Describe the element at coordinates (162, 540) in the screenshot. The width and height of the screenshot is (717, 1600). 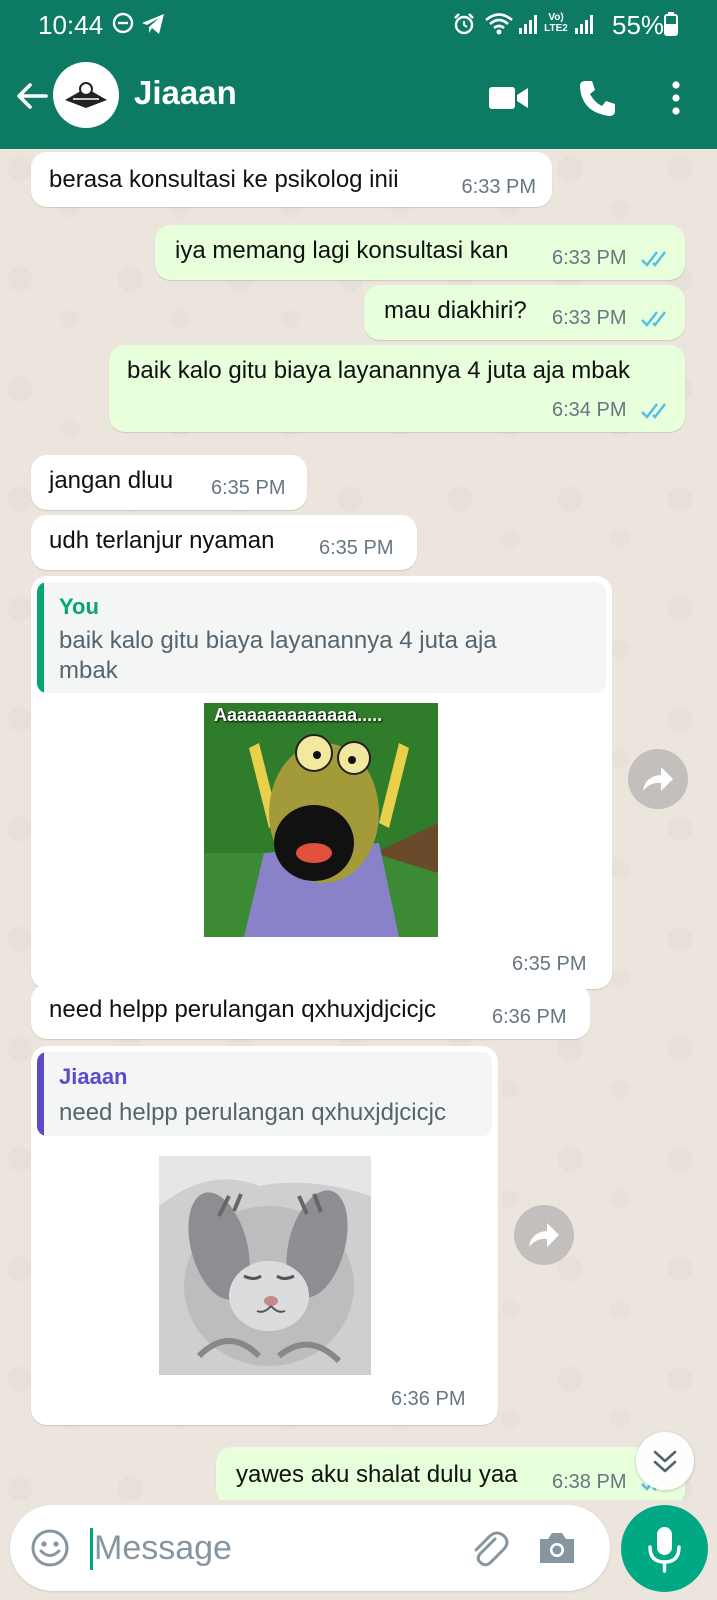
I see `message-text: udh terlanjur nyaman` at that location.